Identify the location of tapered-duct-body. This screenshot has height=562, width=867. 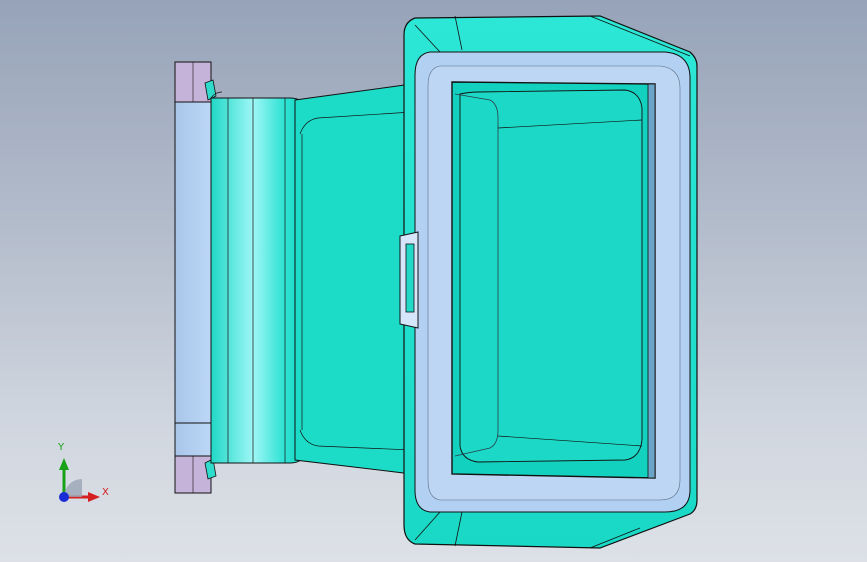
(353, 279).